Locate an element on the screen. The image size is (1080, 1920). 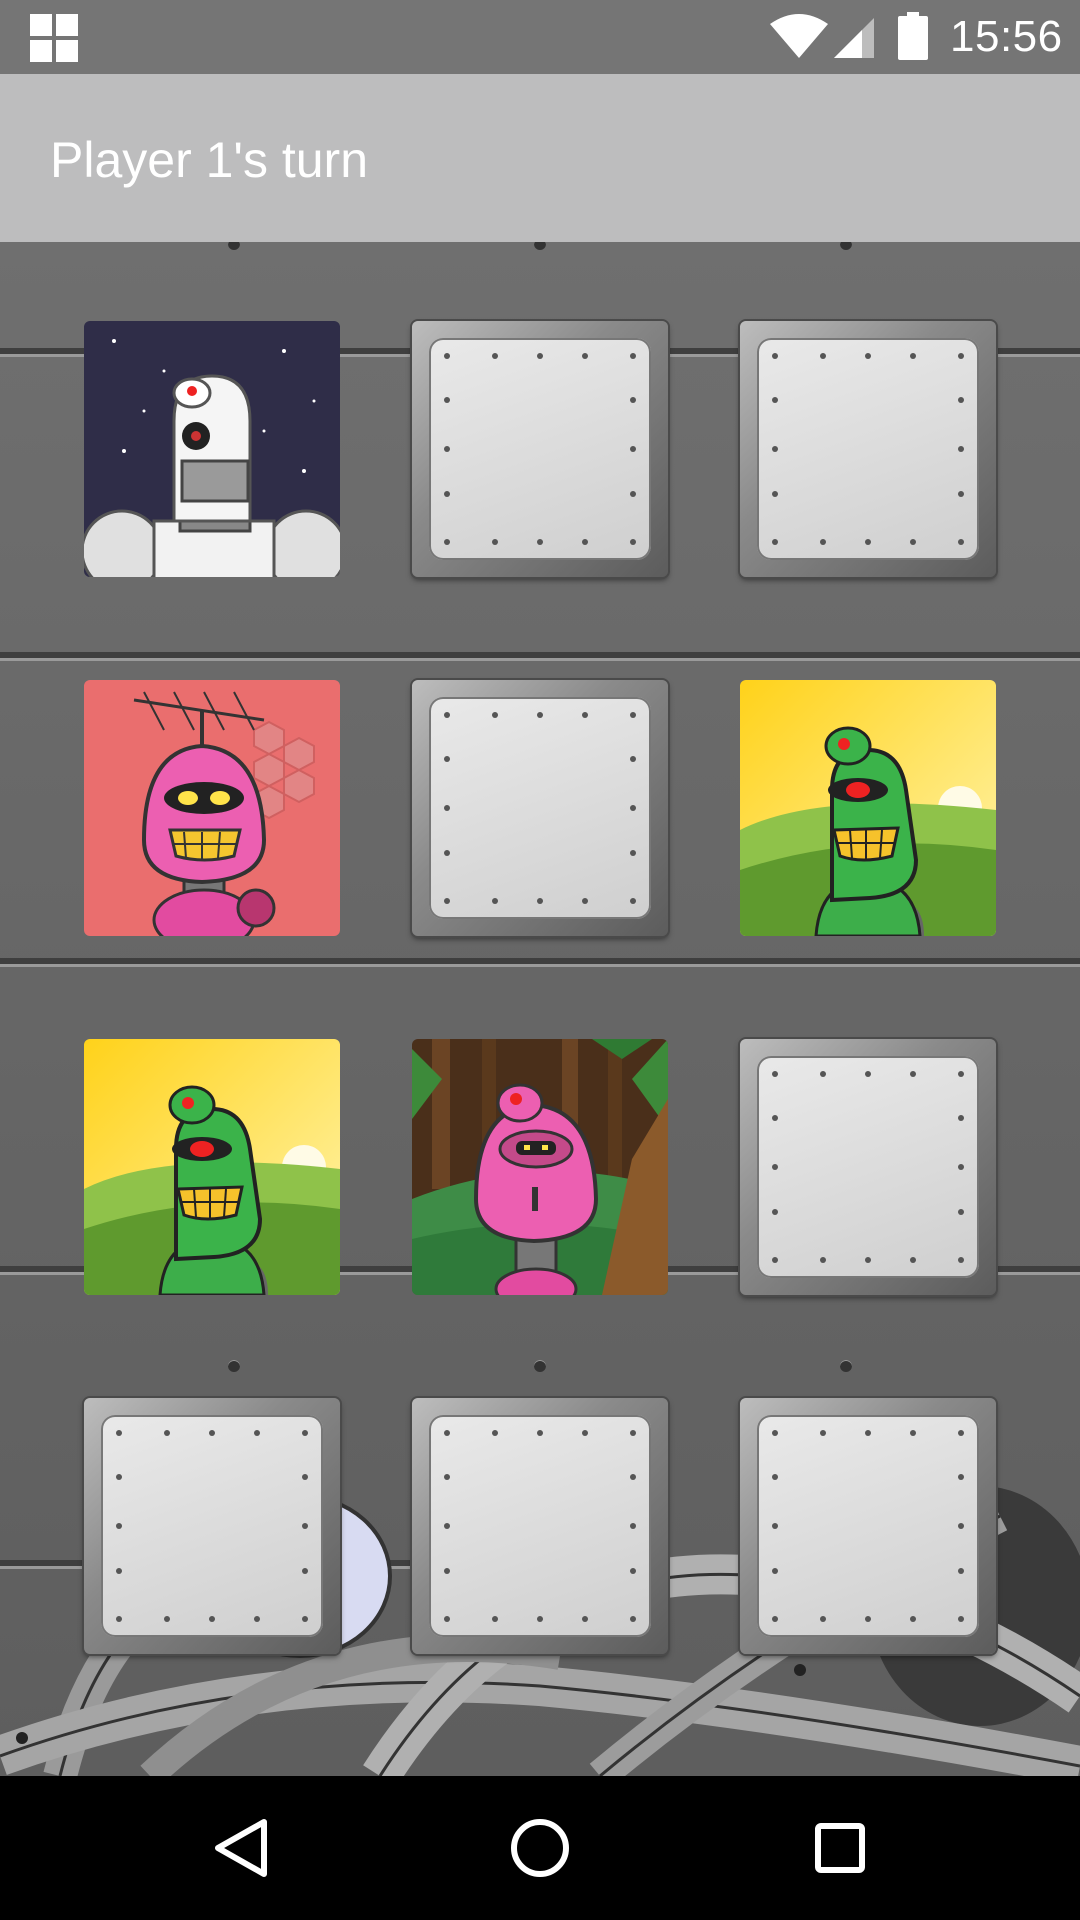
status-bar: 15:56 is located at coordinates (540, 37).